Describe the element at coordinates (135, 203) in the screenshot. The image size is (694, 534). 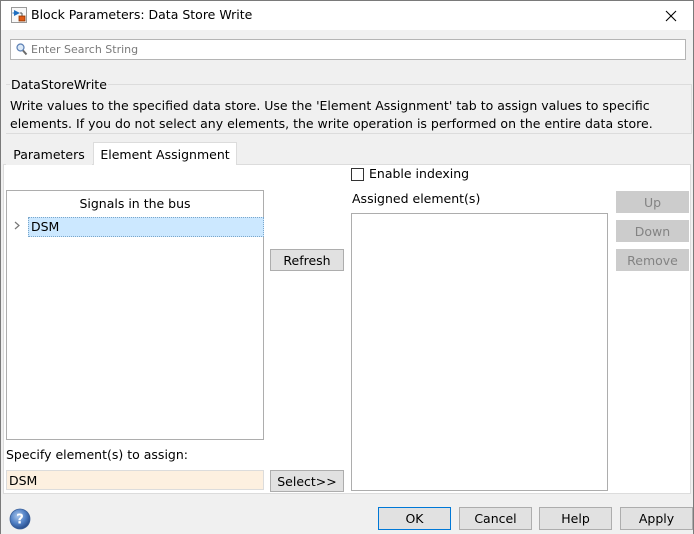
I see `signals-list-header: Signals in the bus` at that location.